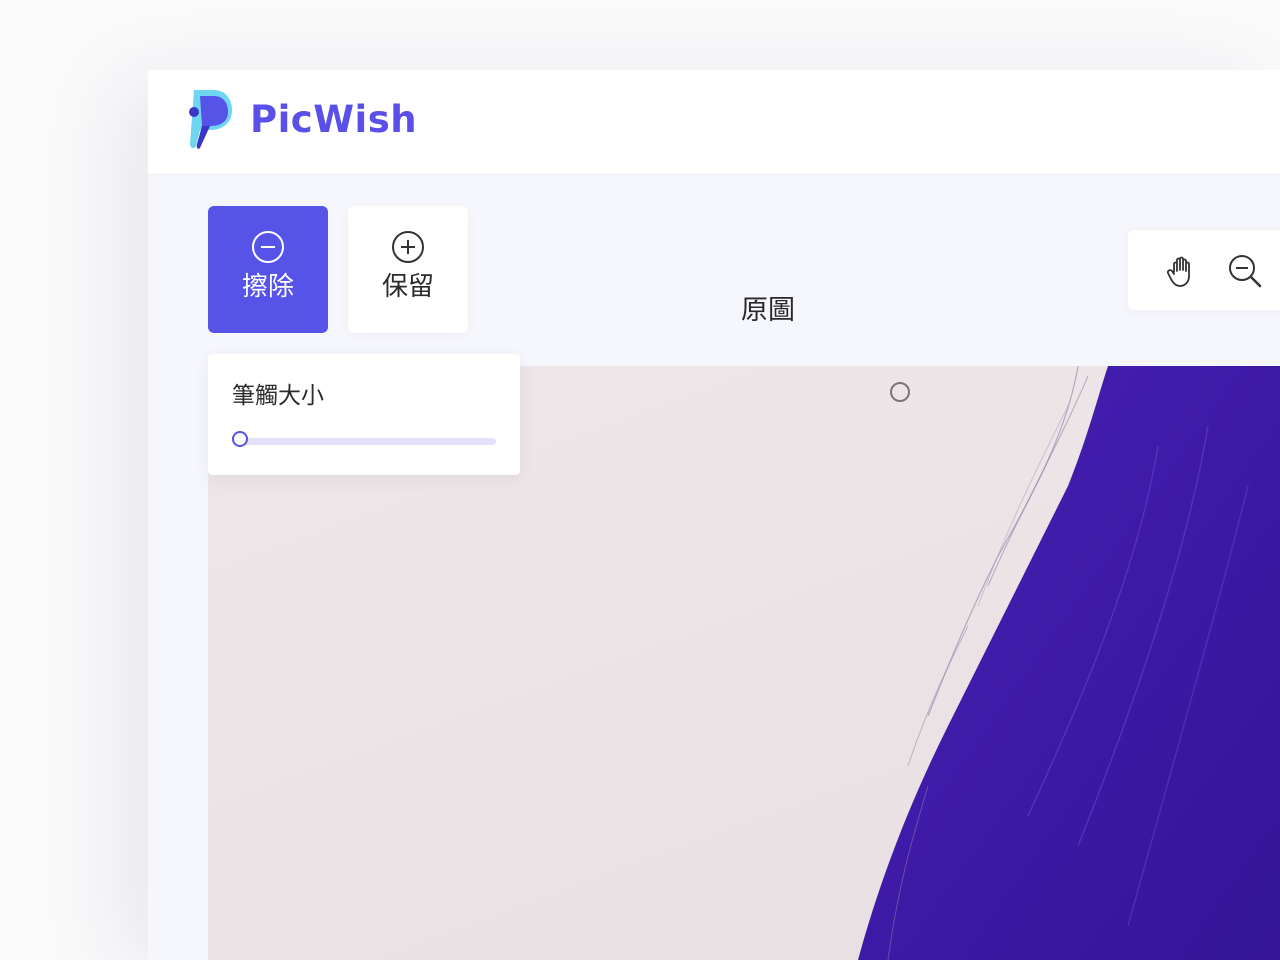 Image resolution: width=1280 pixels, height=960 pixels. What do you see at coordinates (364, 414) in the screenshot?
I see `brush-size-panel: 筆觸大小` at bounding box center [364, 414].